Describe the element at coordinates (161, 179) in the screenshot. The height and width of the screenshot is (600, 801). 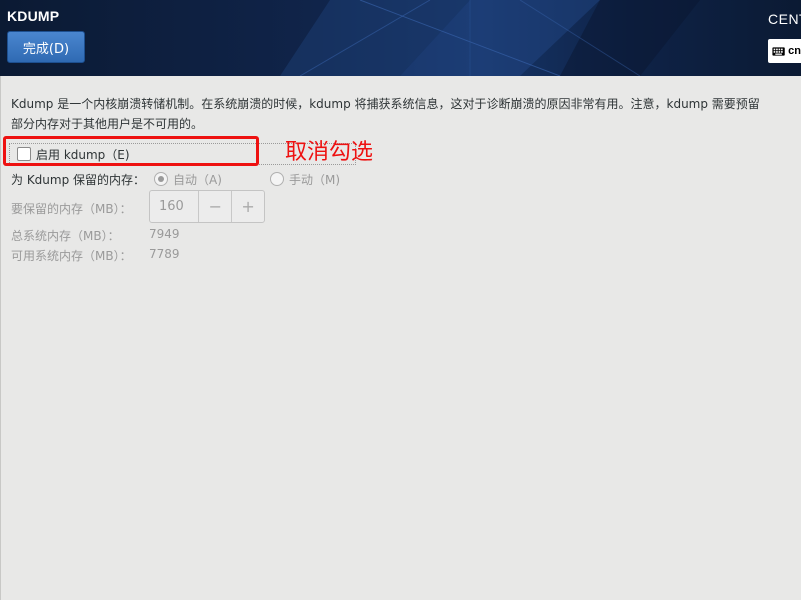
I see `auto-radio` at that location.